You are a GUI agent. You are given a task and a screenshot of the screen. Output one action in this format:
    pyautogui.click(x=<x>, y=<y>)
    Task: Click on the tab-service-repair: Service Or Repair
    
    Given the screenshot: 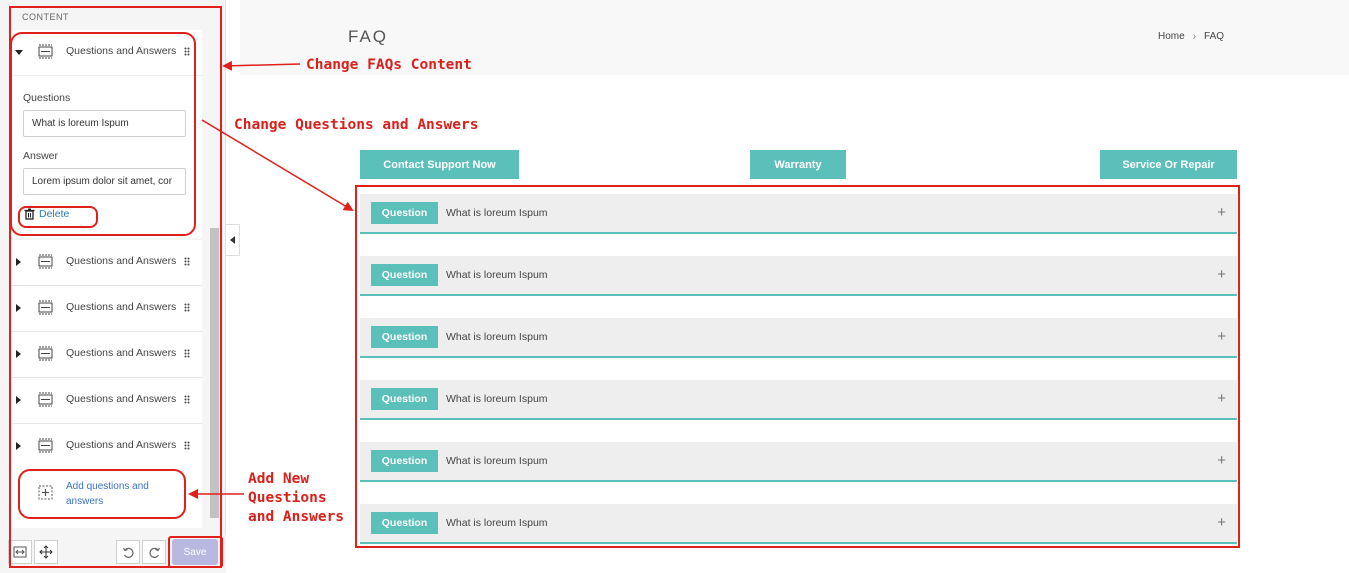 What is the action you would take?
    pyautogui.click(x=1168, y=164)
    